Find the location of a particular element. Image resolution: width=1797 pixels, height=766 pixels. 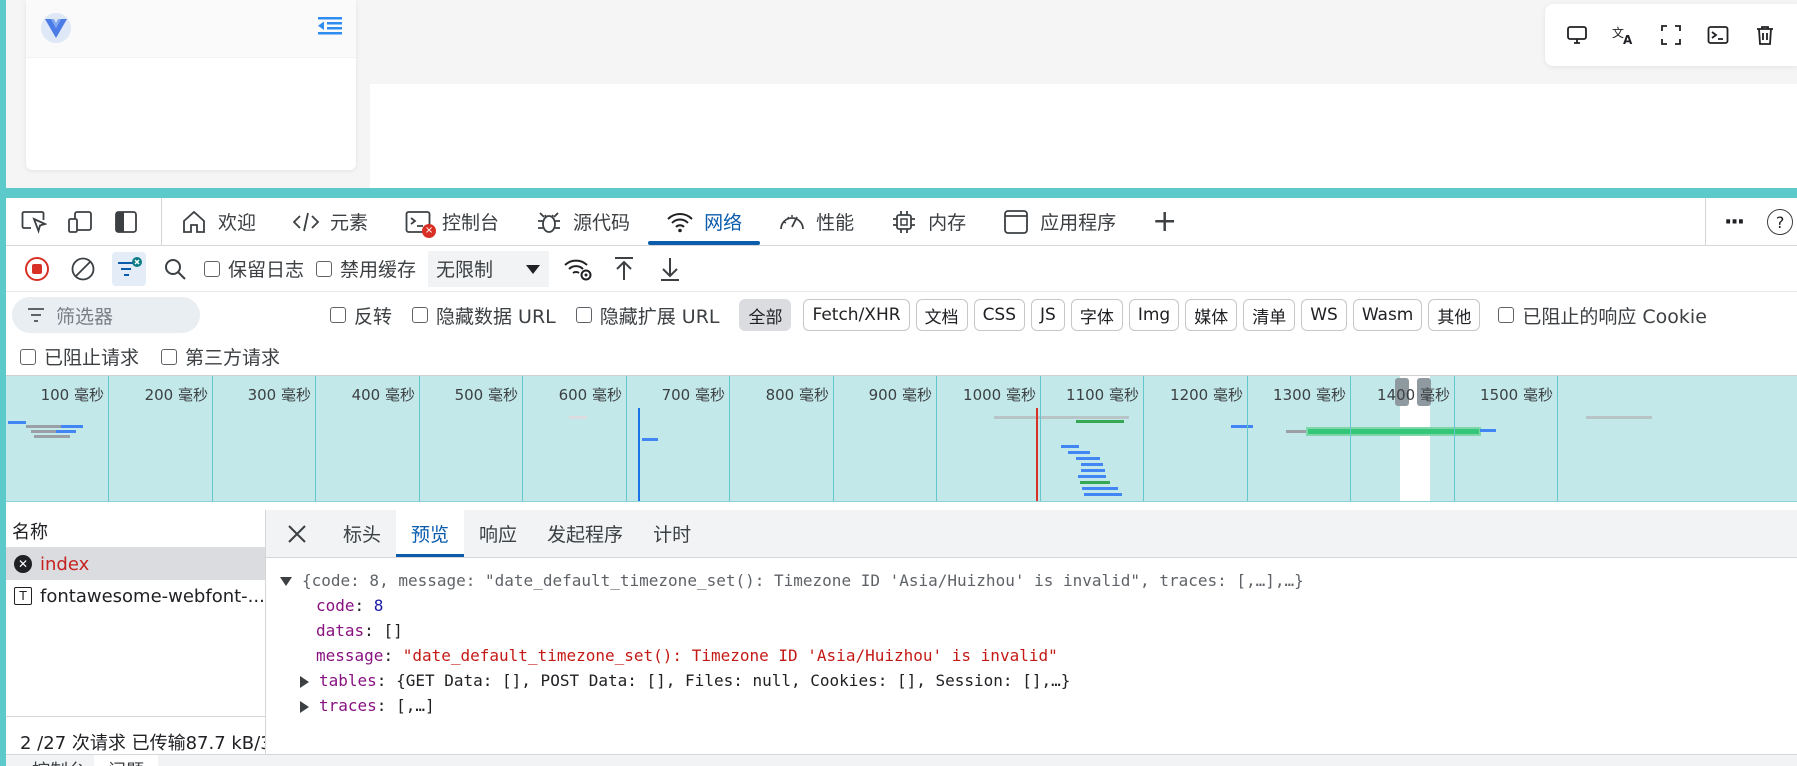

chip-icon is located at coordinates (904, 222).